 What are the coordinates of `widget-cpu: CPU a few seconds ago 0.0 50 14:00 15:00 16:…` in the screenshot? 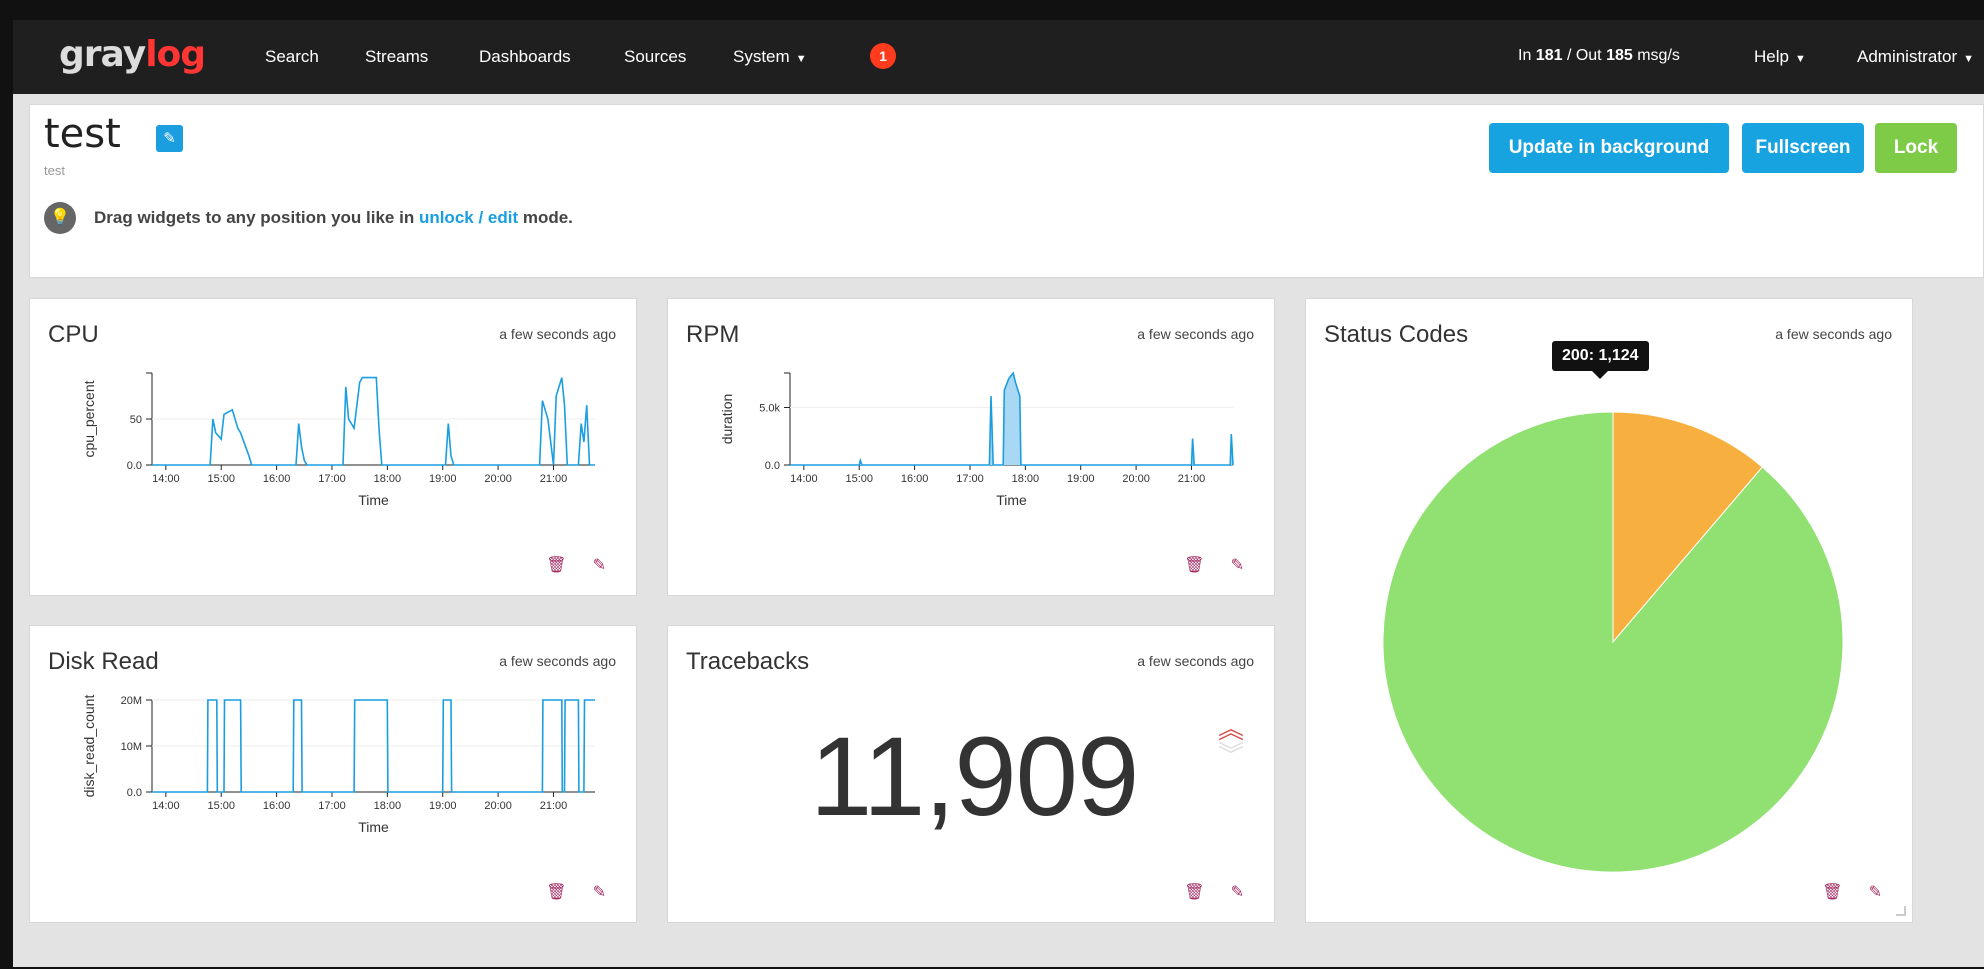 It's located at (333, 447).